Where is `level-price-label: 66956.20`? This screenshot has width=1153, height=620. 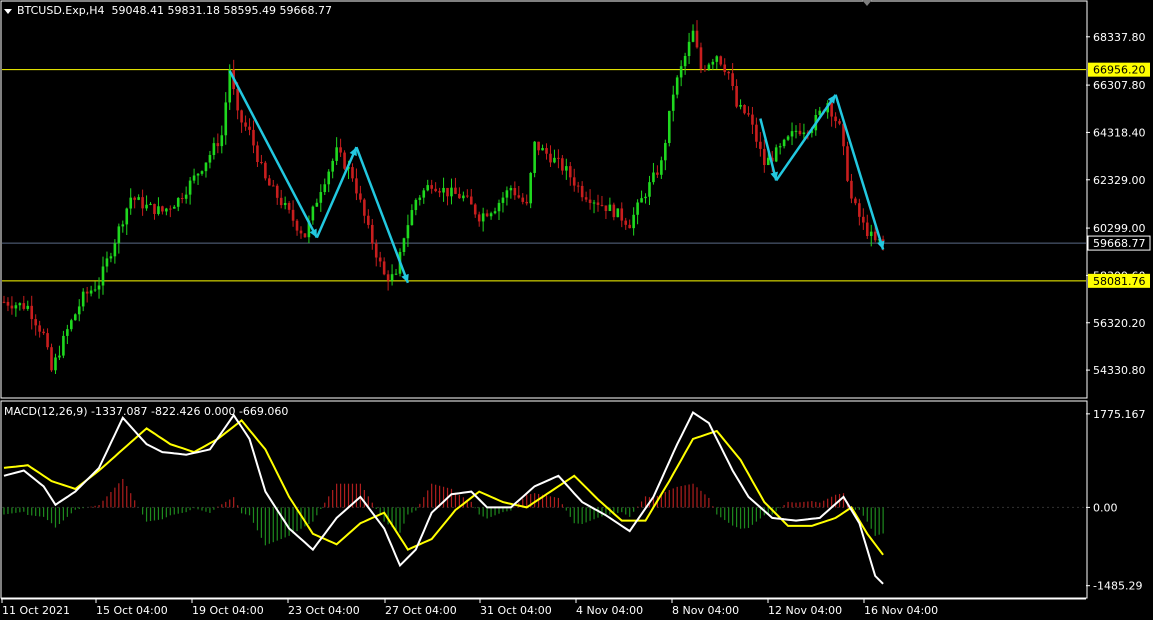
level-price-label: 66956.20 is located at coordinates (1119, 70).